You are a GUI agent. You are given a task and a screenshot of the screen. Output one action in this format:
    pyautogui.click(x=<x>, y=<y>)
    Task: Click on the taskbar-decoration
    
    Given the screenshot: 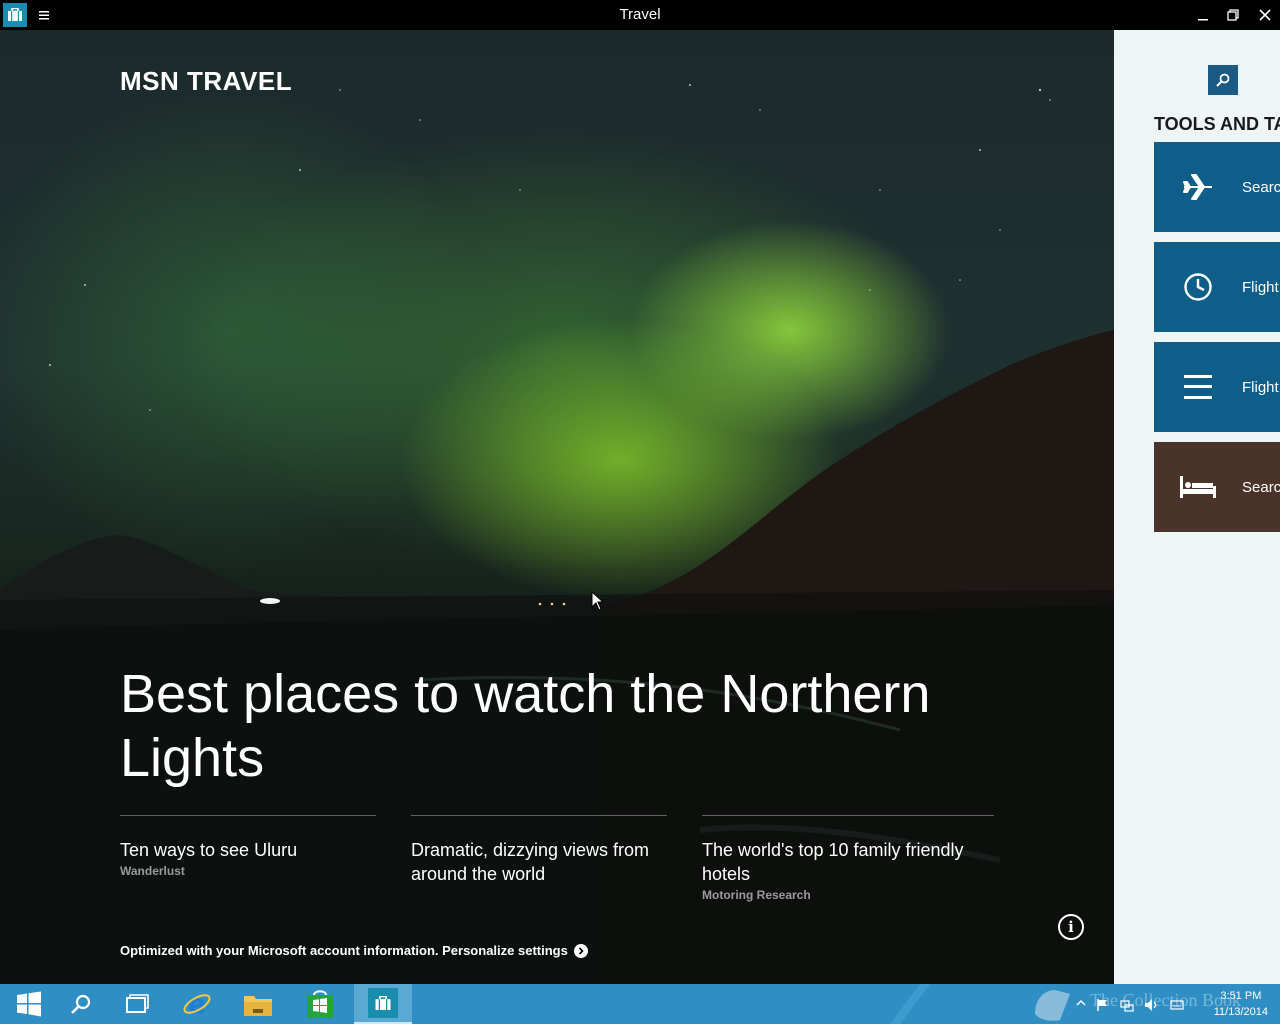 What is the action you would take?
    pyautogui.click(x=980, y=1004)
    